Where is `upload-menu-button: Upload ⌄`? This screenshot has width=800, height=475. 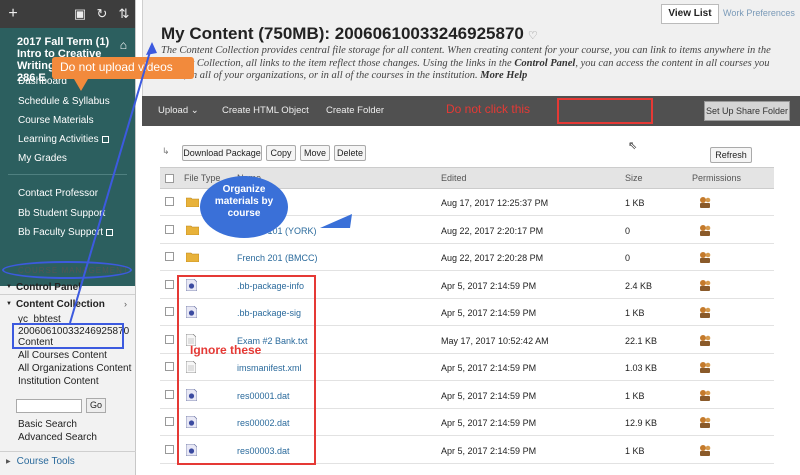
upload-menu-button: Upload ⌄ is located at coordinates (178, 110).